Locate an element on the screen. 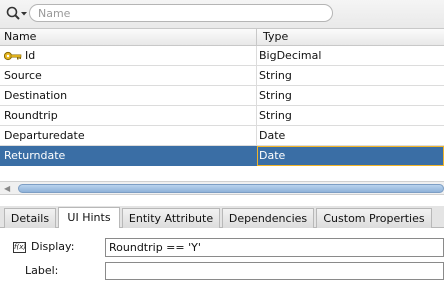  display-field is located at coordinates (274, 247).